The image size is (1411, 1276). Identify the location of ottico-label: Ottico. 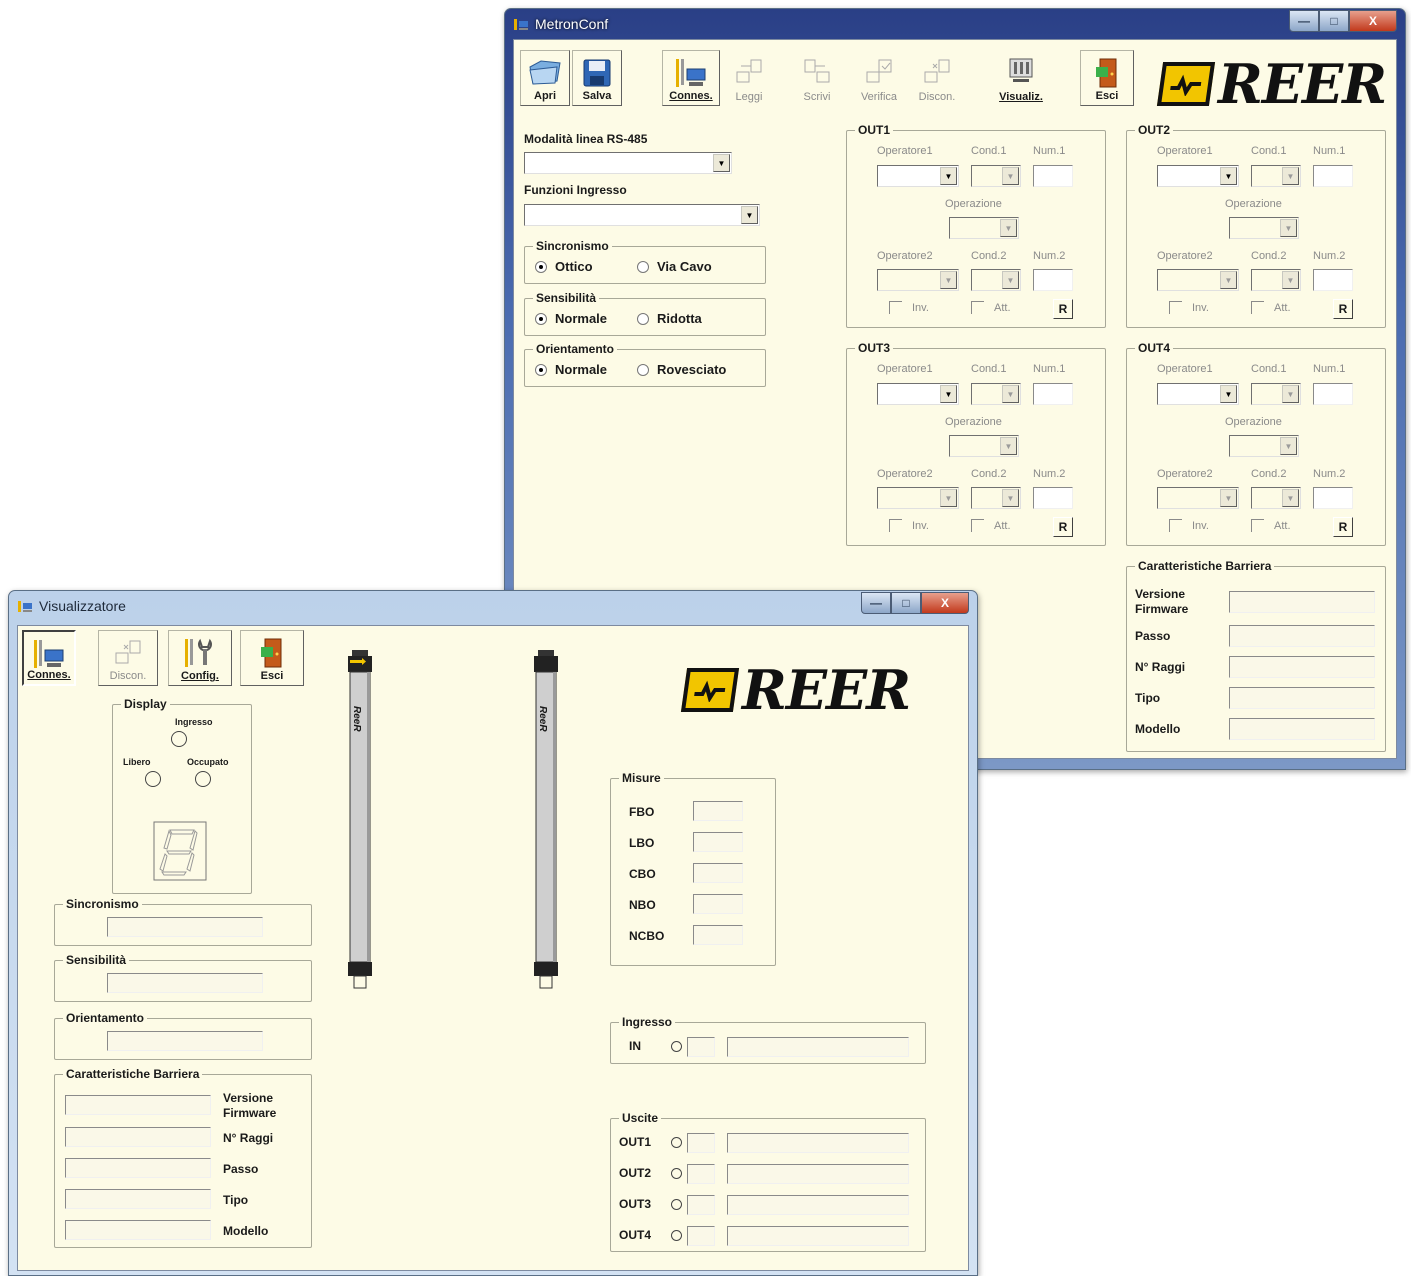
(574, 266).